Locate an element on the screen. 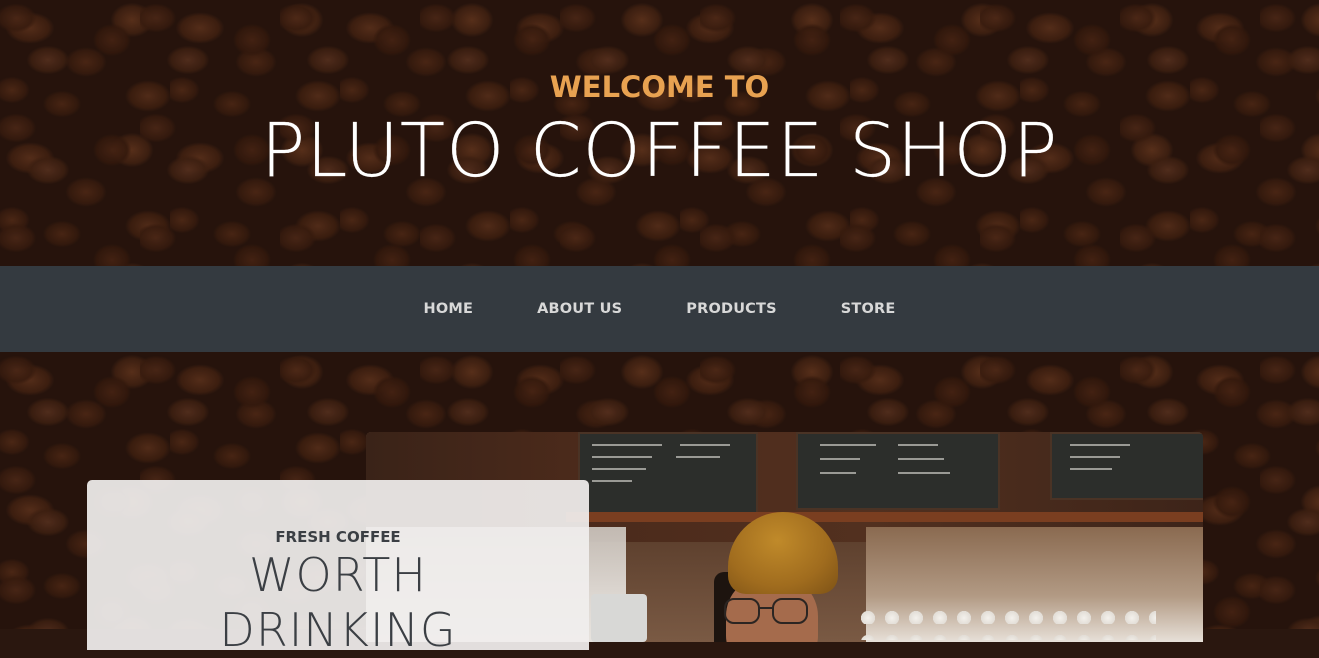  nav-item-products: PRODUCTS is located at coordinates (731, 309).